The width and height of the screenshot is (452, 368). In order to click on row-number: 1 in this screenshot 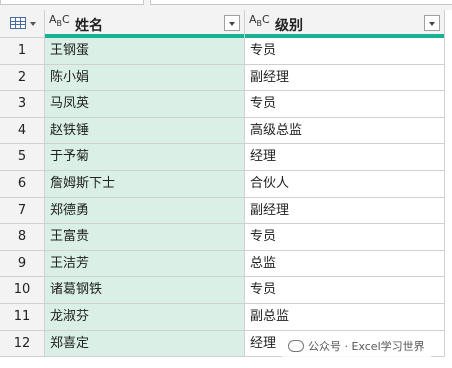, I will do `click(22, 51)`.